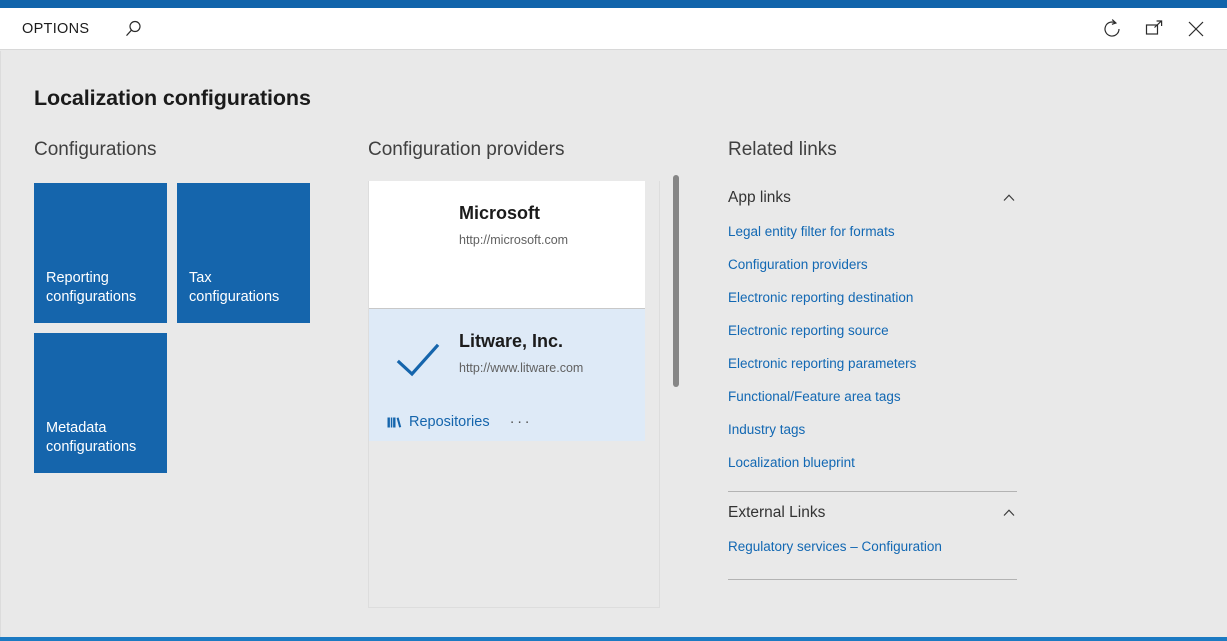 This screenshot has width=1227, height=641. I want to click on page-title: Localization configurations, so click(172, 98).